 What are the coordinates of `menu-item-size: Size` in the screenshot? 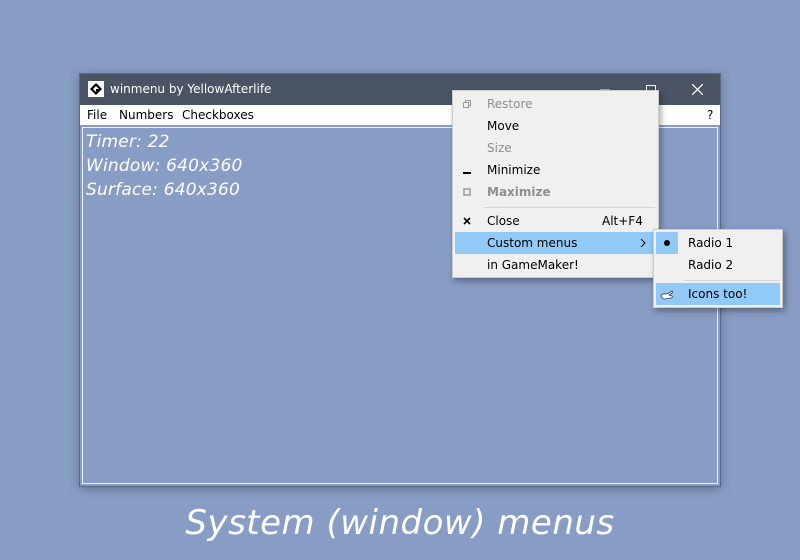 It's located at (555, 148).